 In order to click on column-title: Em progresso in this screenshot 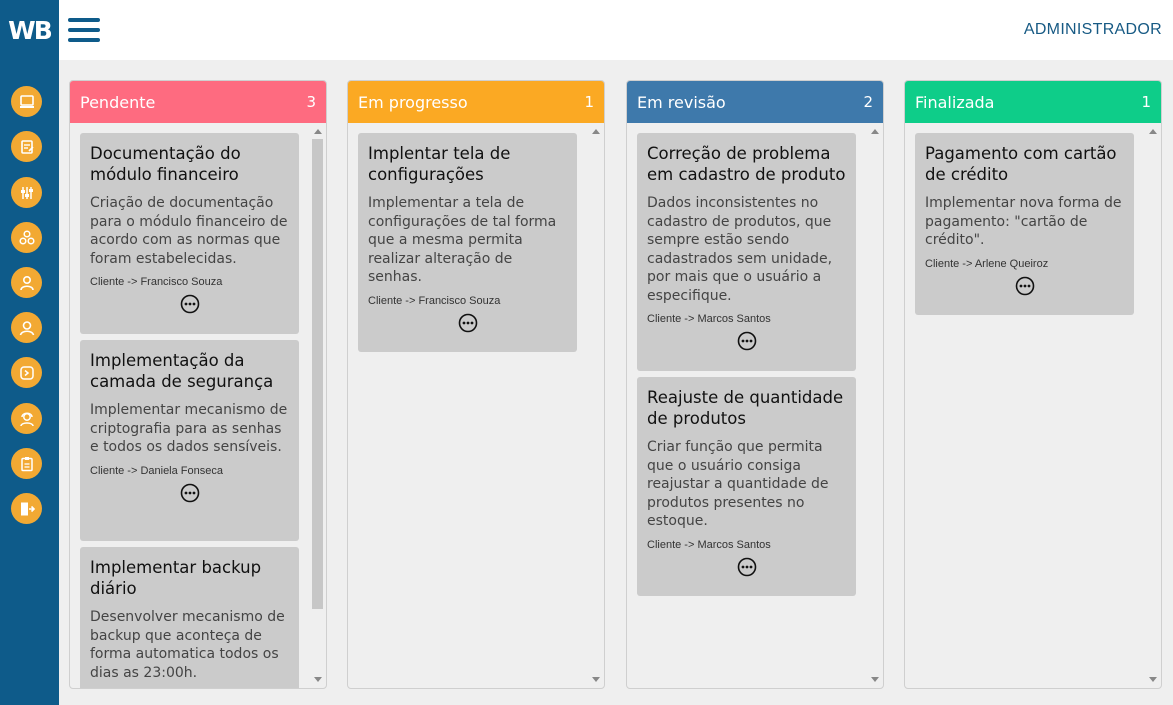, I will do `click(413, 102)`.